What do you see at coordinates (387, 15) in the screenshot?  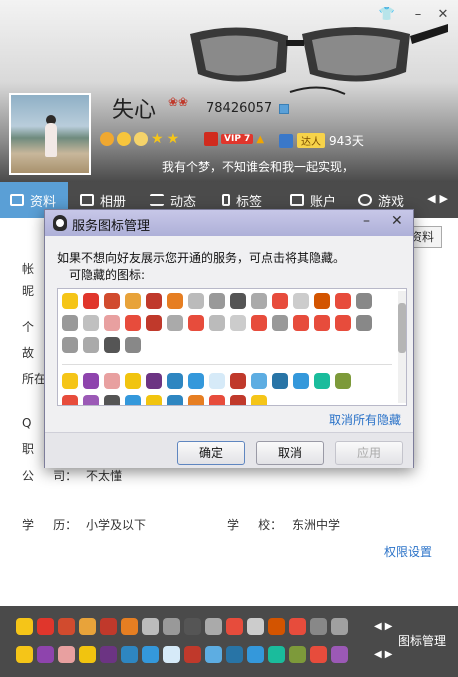 I see `skin-icon: 👕` at bounding box center [387, 15].